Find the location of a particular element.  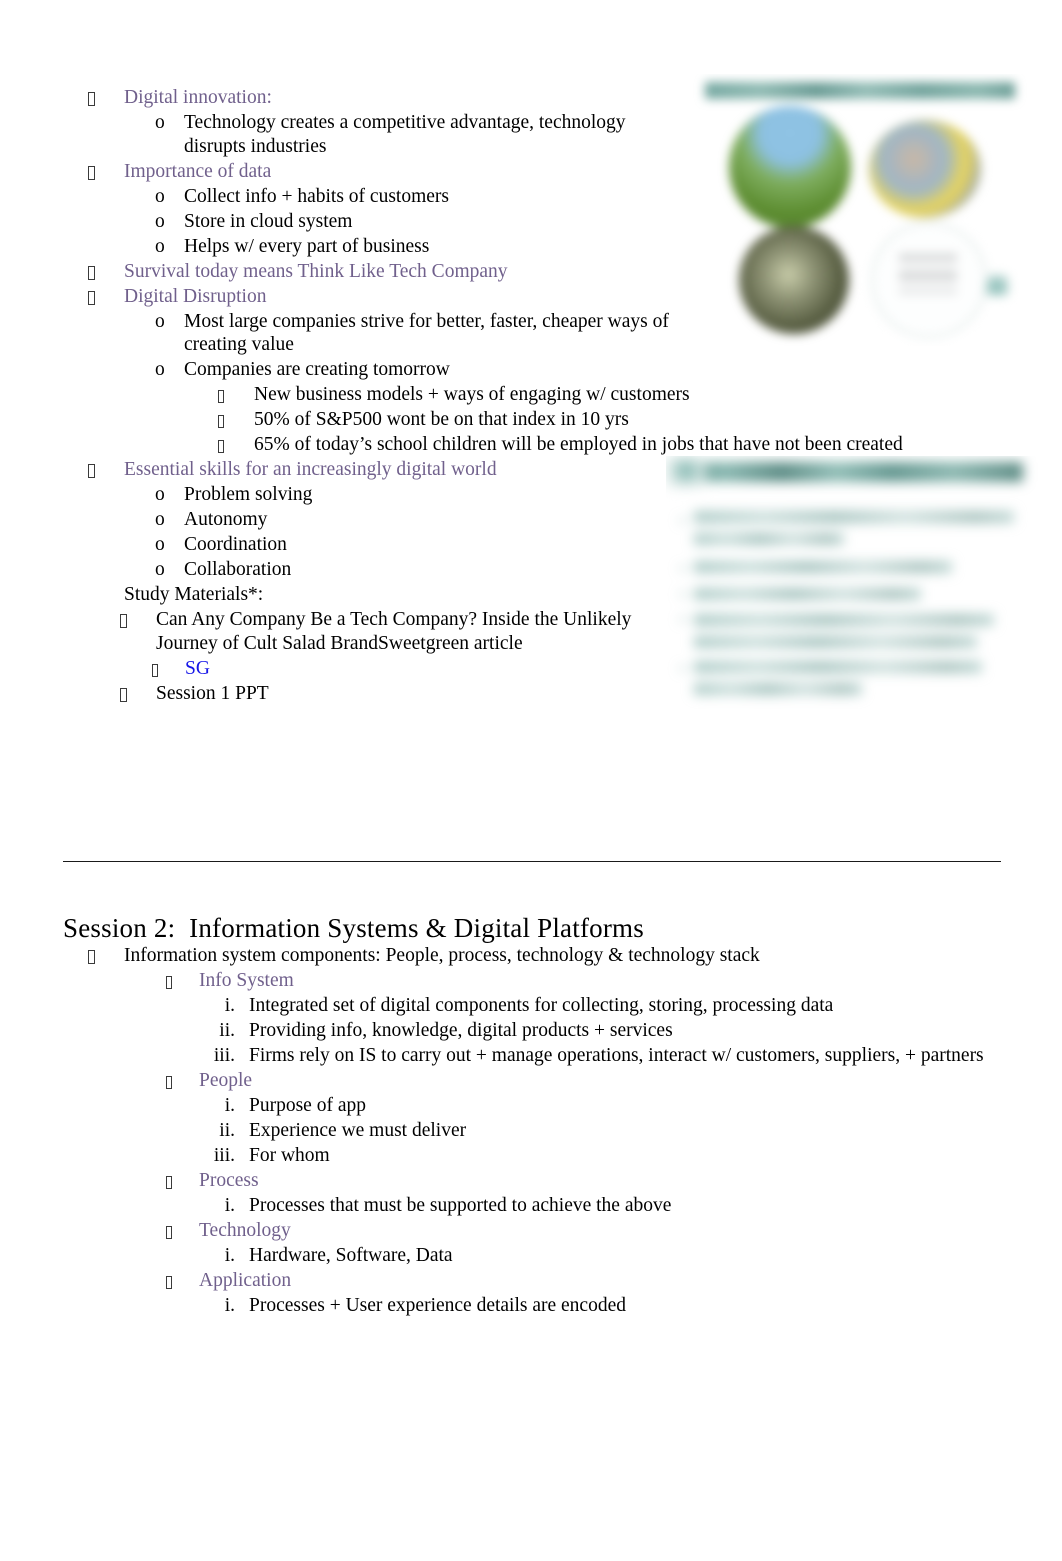

outline-item-label: Technology is located at coordinates (245, 1230).